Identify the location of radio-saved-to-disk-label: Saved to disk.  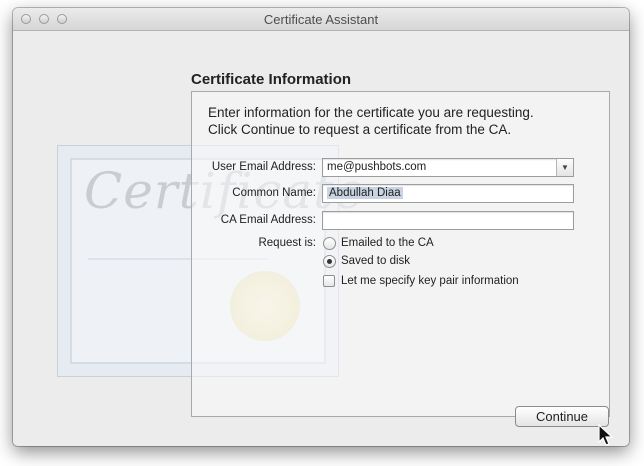
(375, 261).